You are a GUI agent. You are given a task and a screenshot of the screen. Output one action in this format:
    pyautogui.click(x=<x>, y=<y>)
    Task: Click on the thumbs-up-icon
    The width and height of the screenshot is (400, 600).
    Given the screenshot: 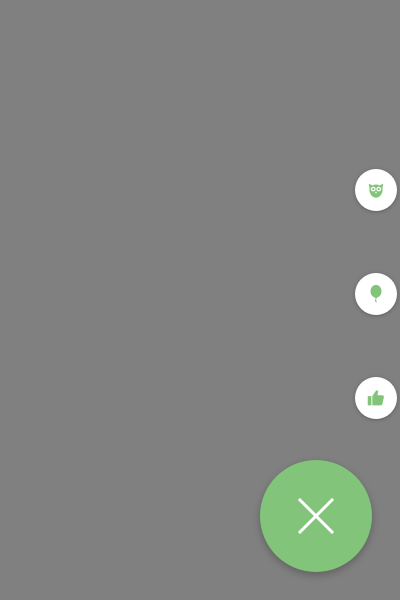 What is the action you would take?
    pyautogui.click(x=376, y=398)
    